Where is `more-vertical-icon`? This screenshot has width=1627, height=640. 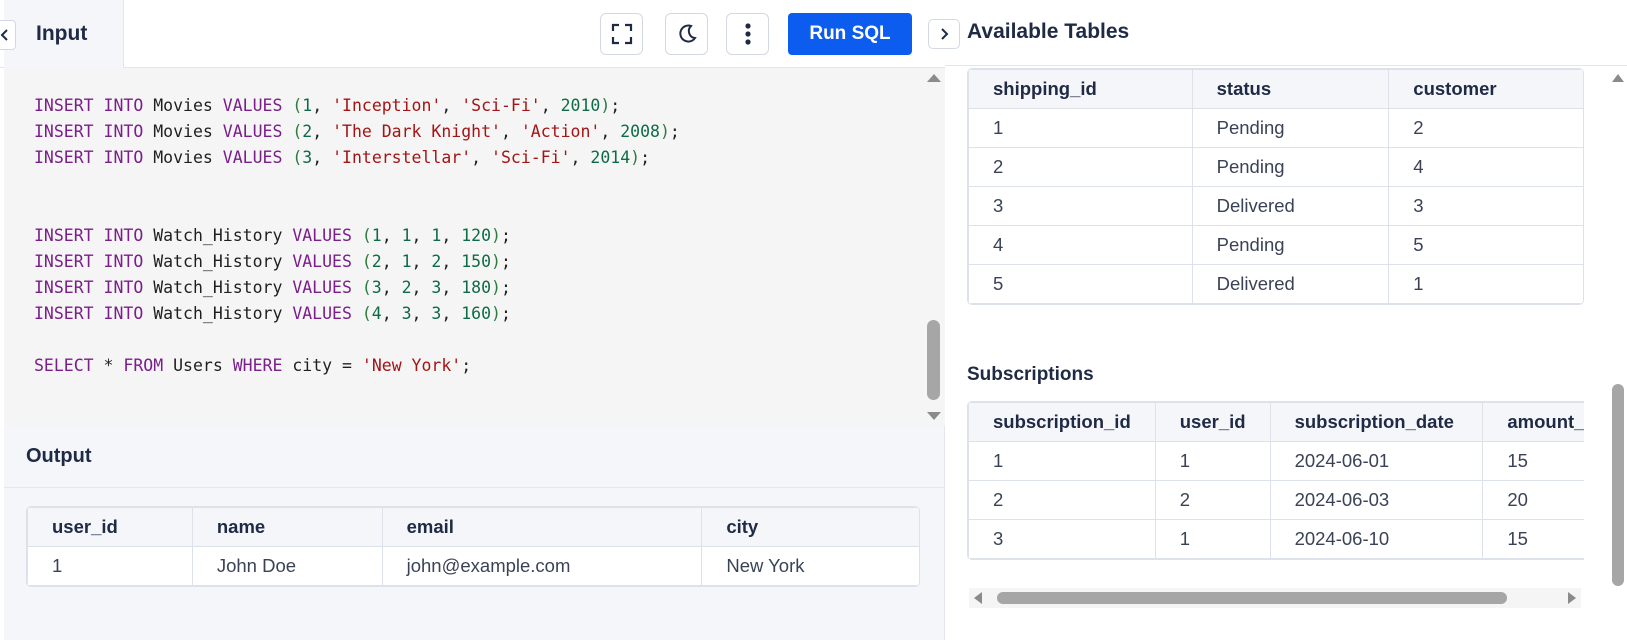 more-vertical-icon is located at coordinates (747, 34).